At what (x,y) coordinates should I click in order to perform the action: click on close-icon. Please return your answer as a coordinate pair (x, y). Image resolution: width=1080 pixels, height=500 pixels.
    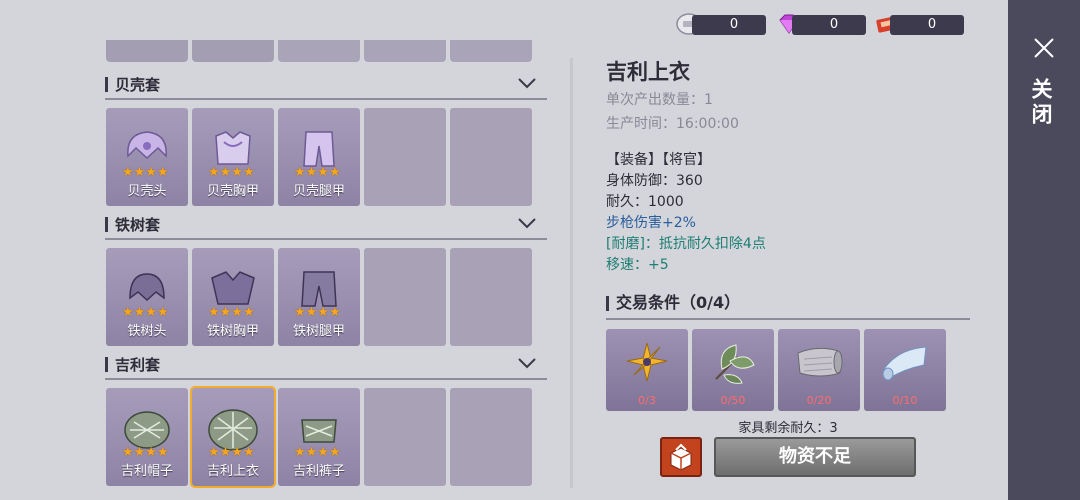
    Looking at the image, I should click on (1044, 48).